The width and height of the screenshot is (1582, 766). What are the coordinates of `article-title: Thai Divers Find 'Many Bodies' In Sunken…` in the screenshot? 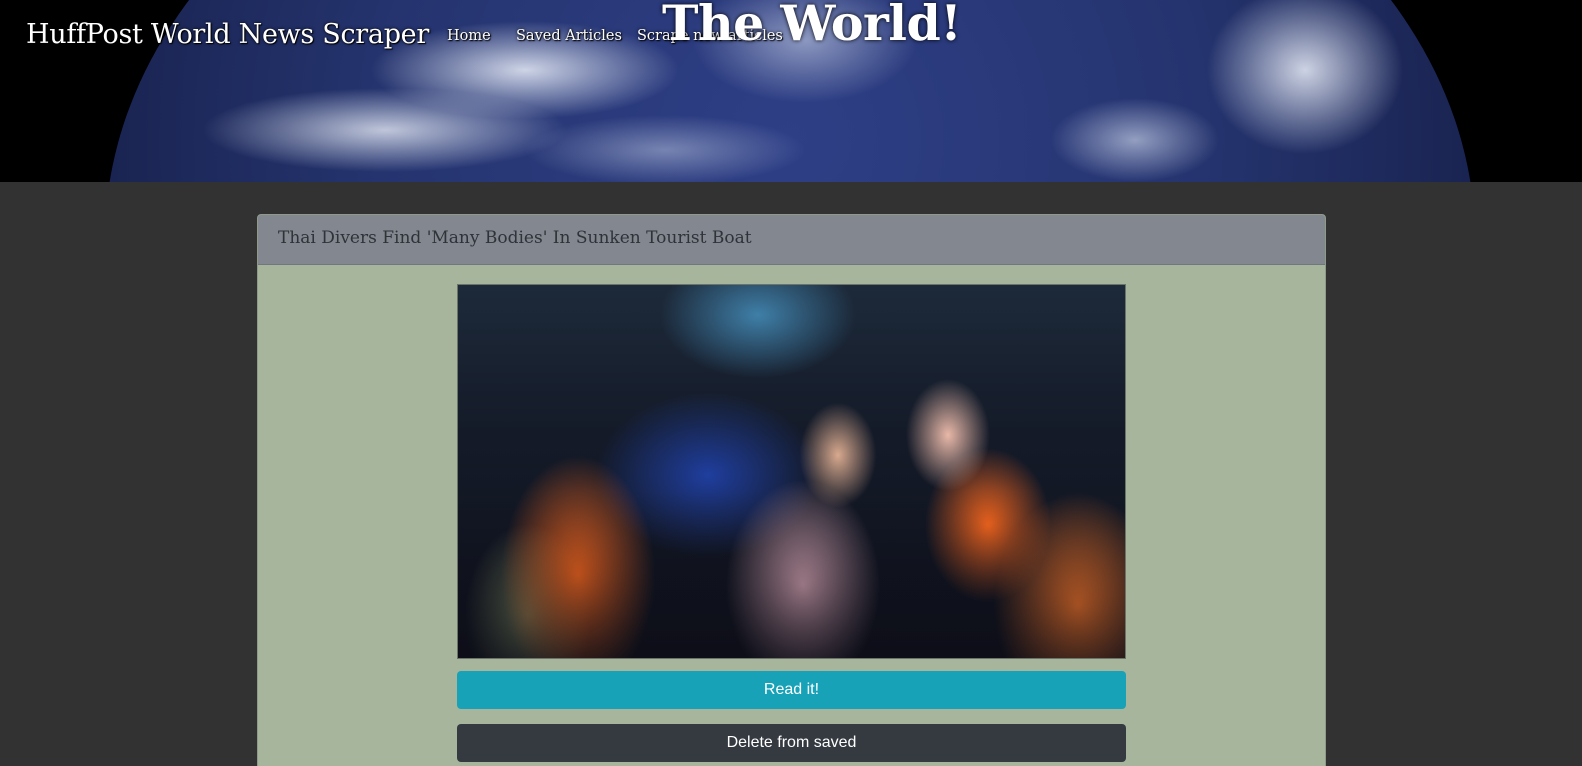 It's located at (791, 240).